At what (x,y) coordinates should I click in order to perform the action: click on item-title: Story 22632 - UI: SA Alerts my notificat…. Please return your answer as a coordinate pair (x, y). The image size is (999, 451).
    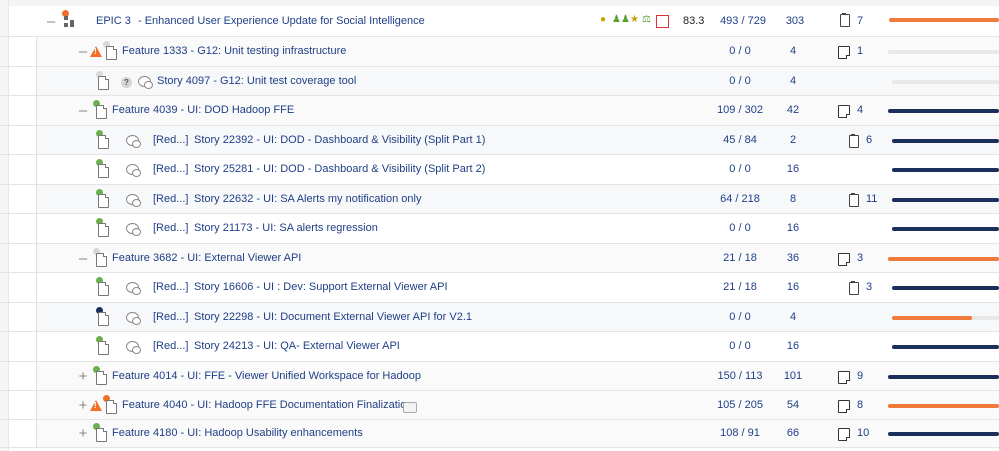
    Looking at the image, I should click on (307, 199).